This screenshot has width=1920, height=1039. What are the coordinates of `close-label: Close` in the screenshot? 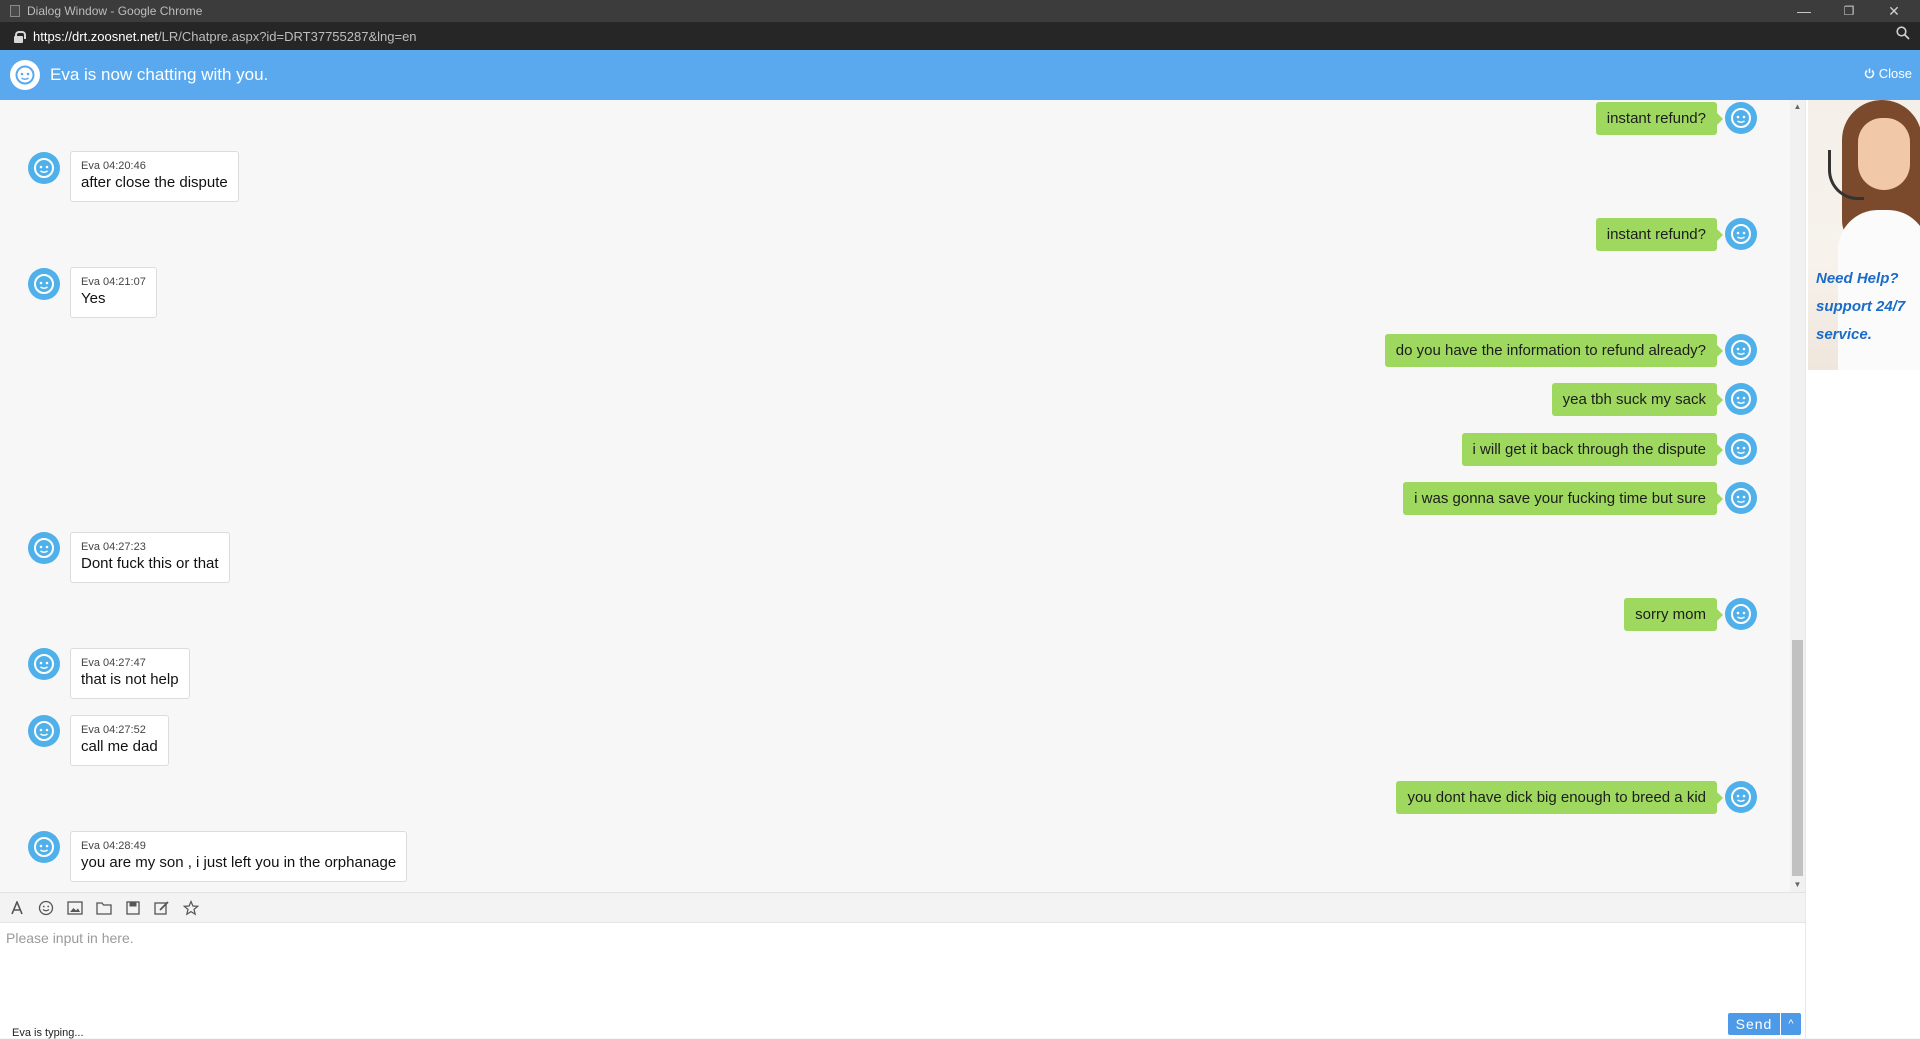 It's located at (1895, 73).